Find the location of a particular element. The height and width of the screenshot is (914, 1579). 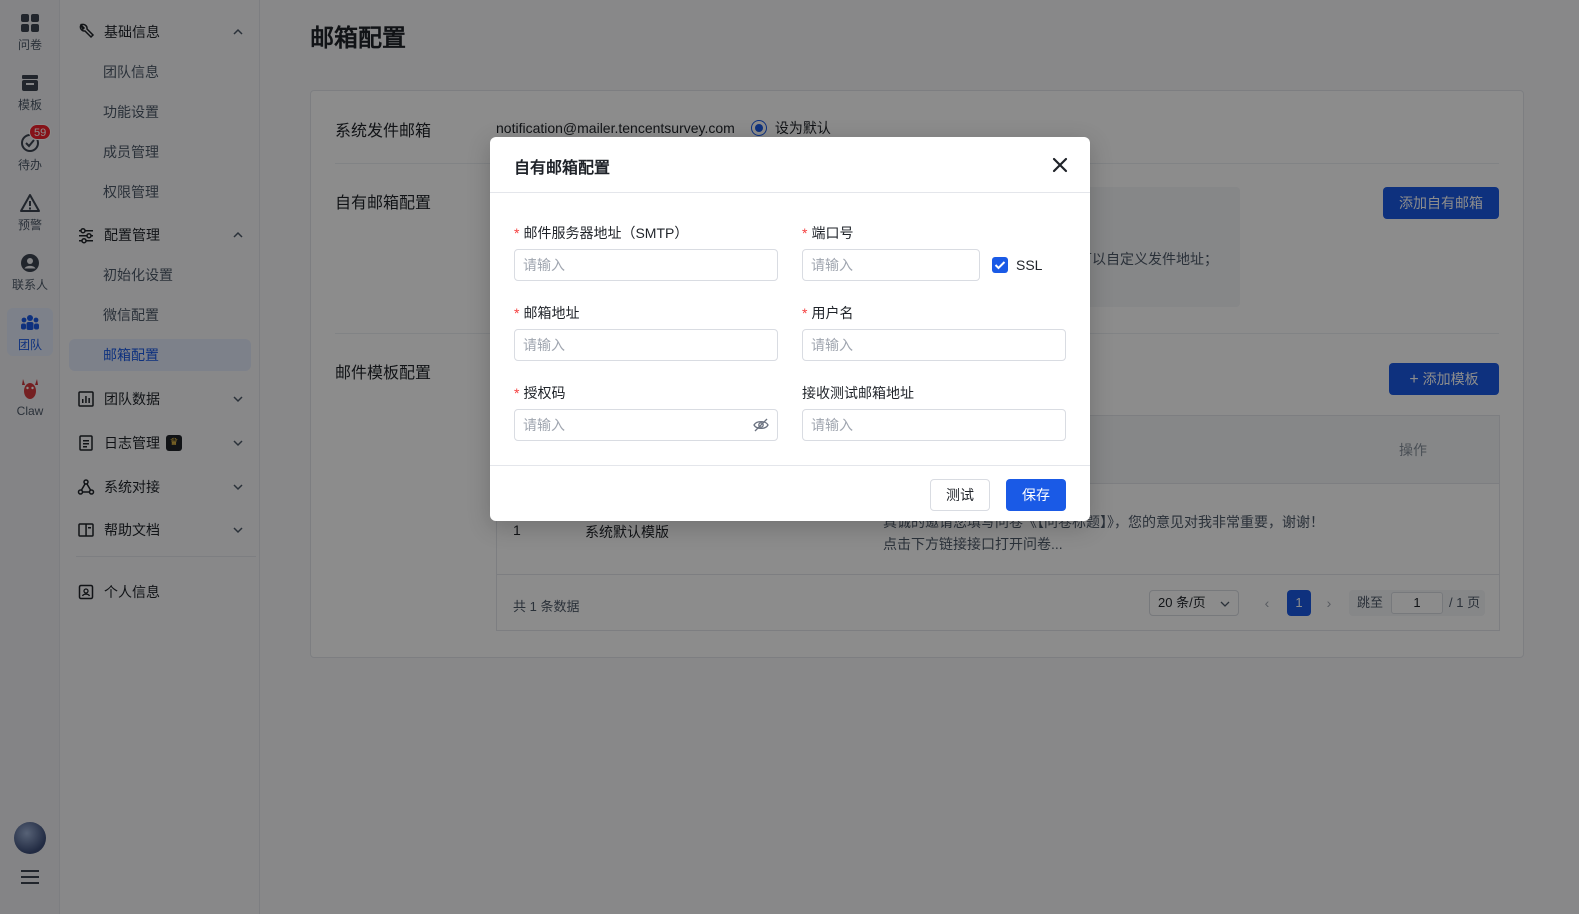

username-label: * 用户名 is located at coordinates (827, 313).